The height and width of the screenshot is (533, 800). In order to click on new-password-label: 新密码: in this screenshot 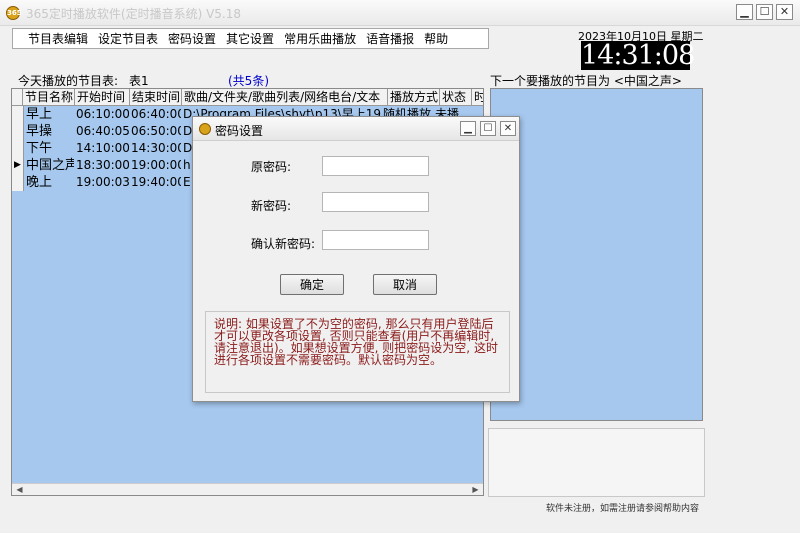, I will do `click(271, 206)`.